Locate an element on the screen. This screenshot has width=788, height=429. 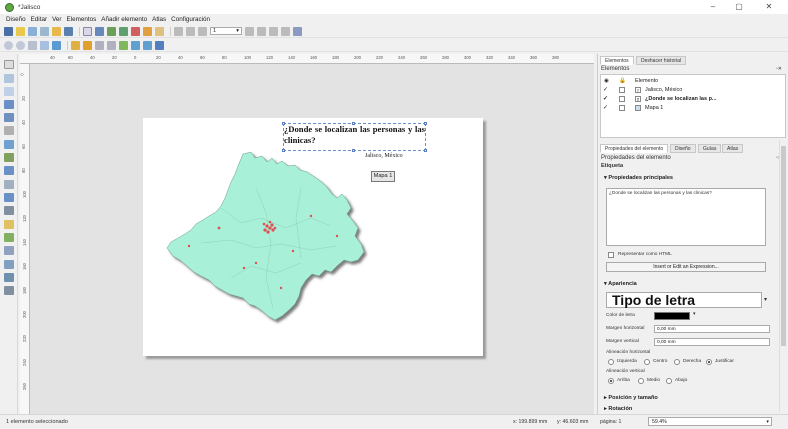
add-picture-icon is located at coordinates (9, 157).